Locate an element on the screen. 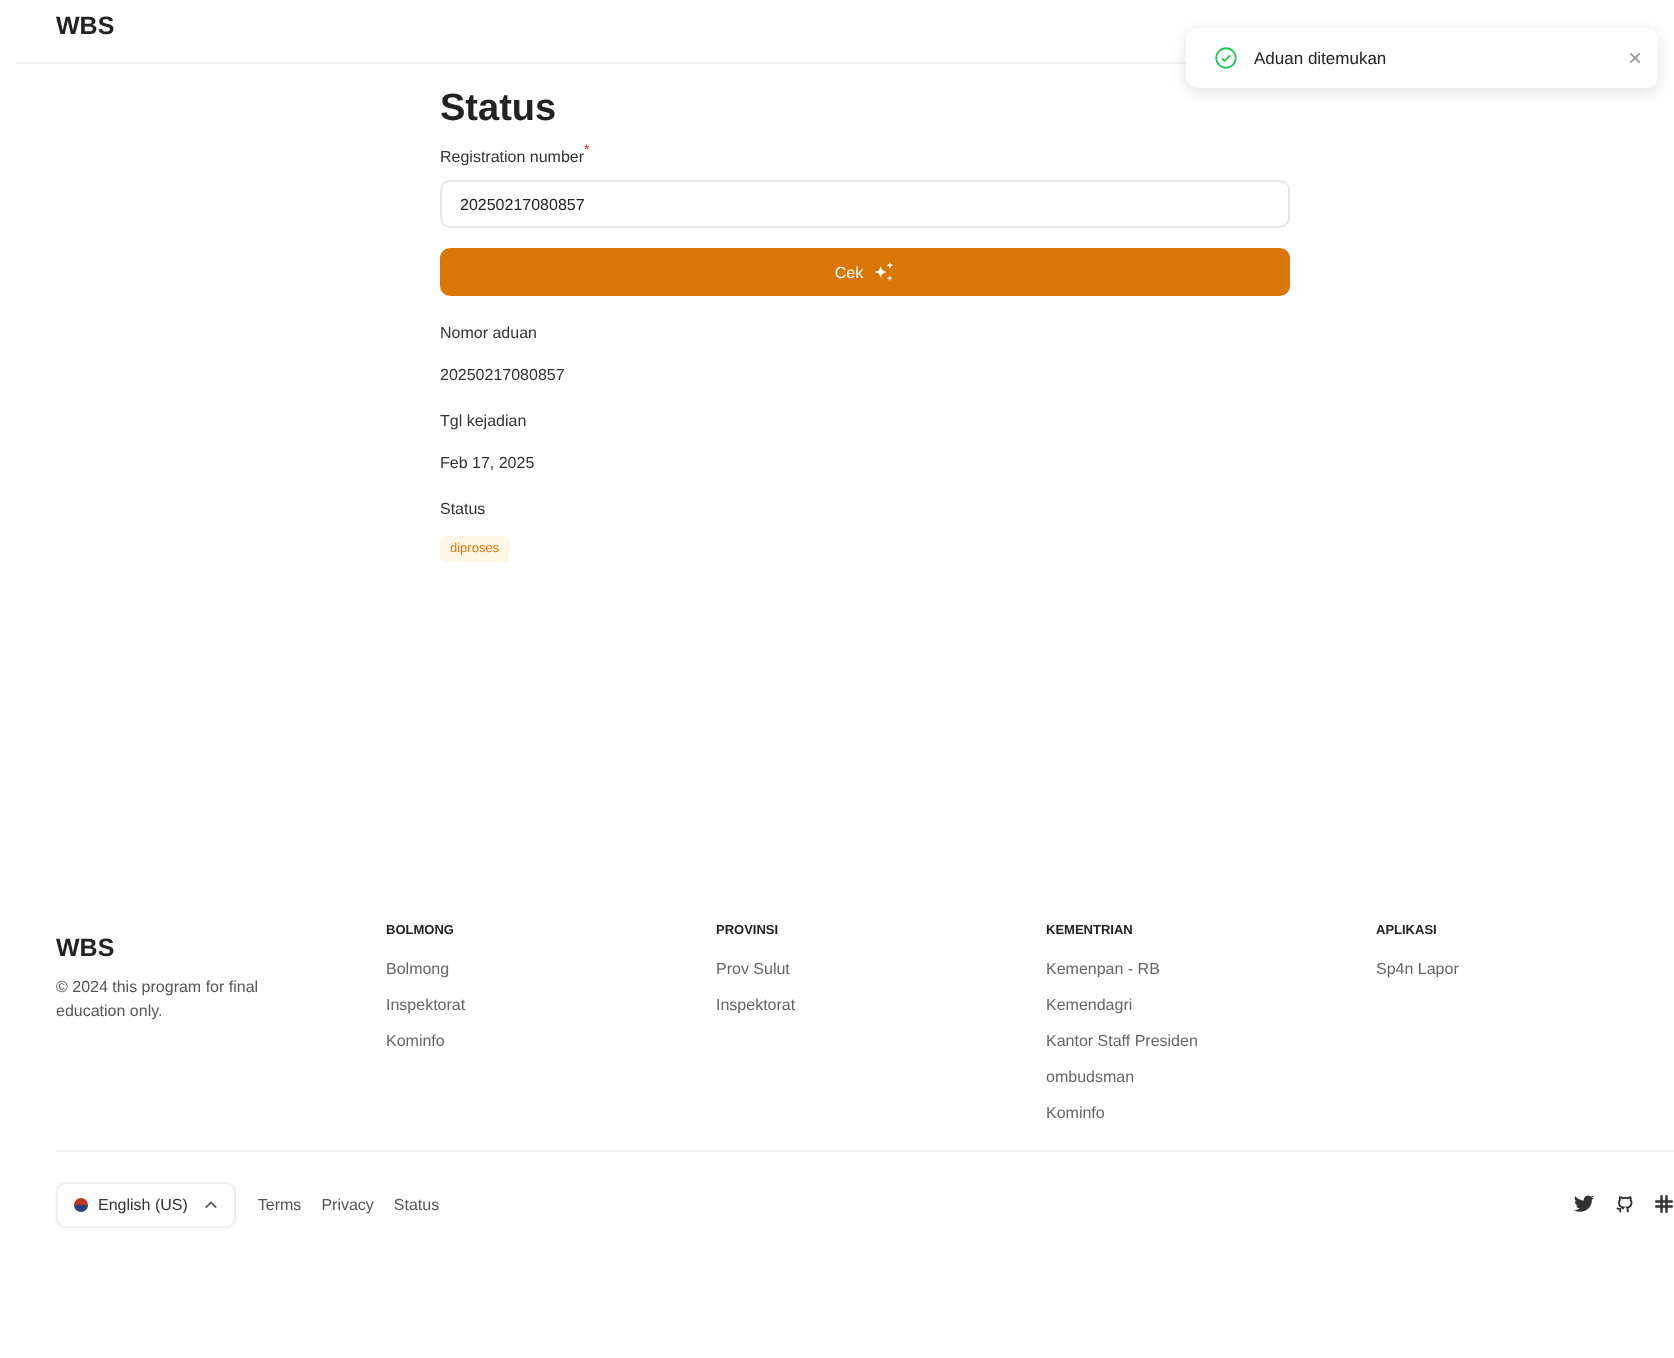 This screenshot has width=1674, height=1358. caret-icon is located at coordinates (210, 1204).